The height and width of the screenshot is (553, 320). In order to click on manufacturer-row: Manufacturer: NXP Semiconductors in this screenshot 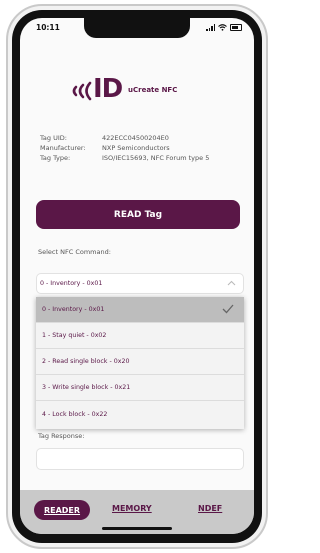, I will do `click(140, 148)`.